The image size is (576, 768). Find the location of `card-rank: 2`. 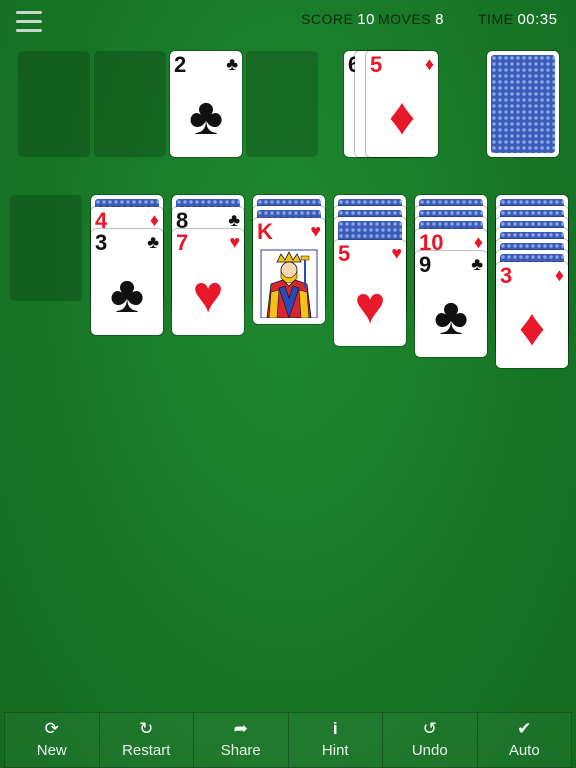

card-rank: 2 is located at coordinates (180, 64).